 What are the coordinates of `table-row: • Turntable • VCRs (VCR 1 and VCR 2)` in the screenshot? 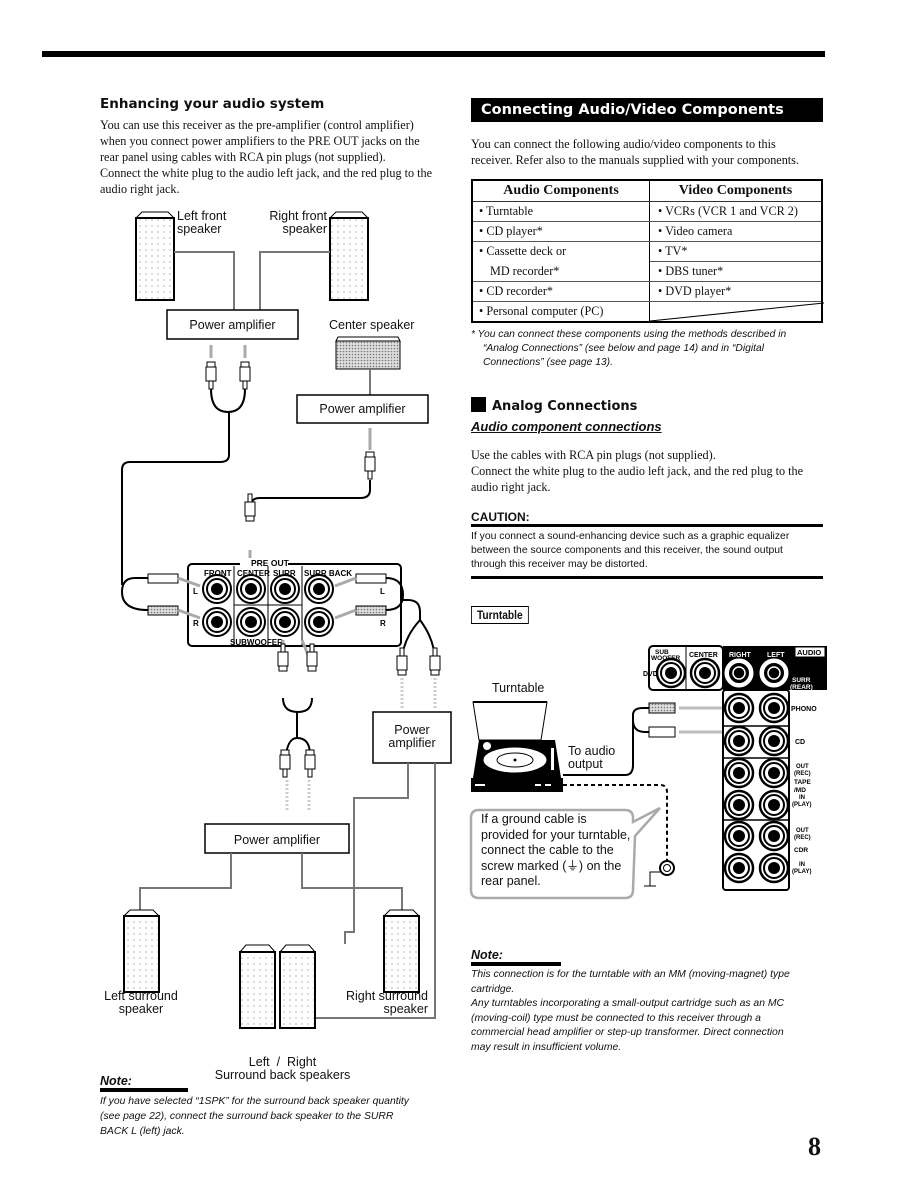 It's located at (647, 211).